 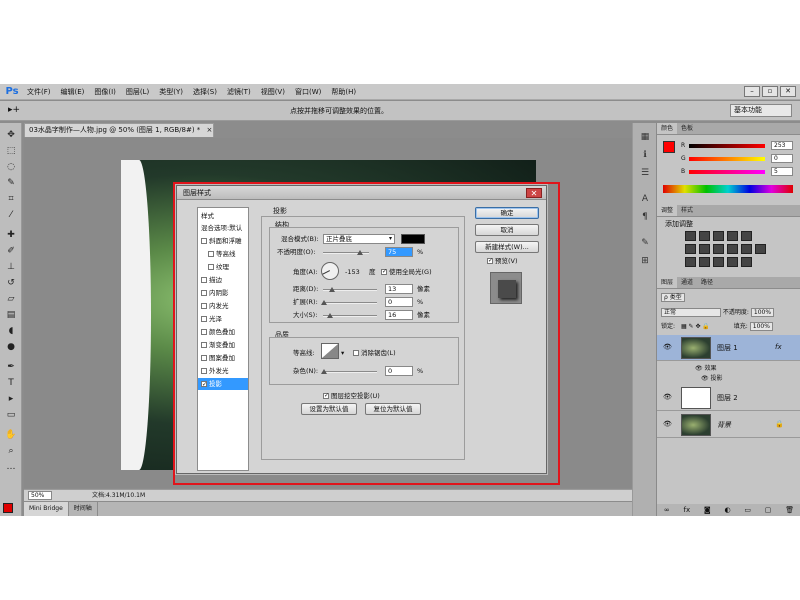 I want to click on blend-mode-select: 正片叠底, so click(x=359, y=239).